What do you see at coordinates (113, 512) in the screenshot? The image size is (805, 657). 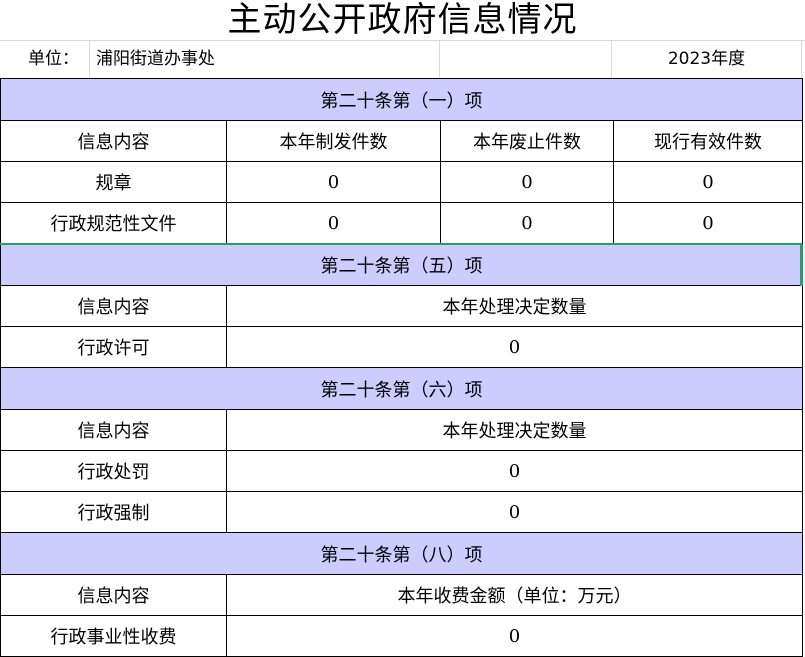 I see `row-label-cell: 行政强制` at bounding box center [113, 512].